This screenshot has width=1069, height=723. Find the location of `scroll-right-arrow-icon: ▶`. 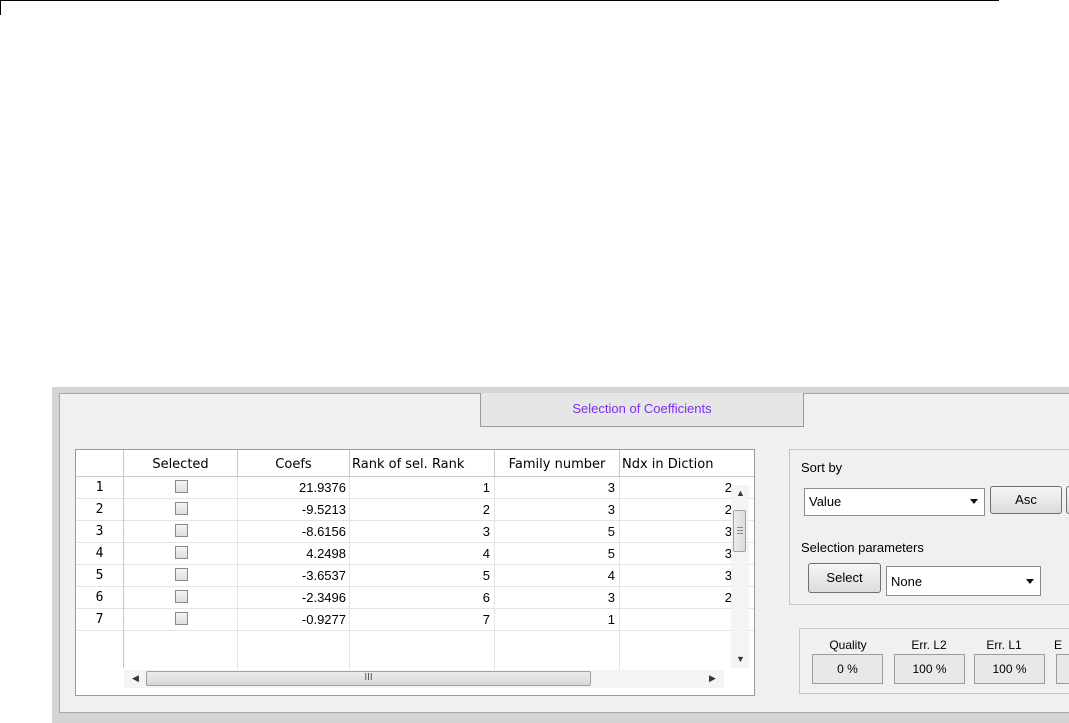

scroll-right-arrow-icon: ▶ is located at coordinates (712, 678).